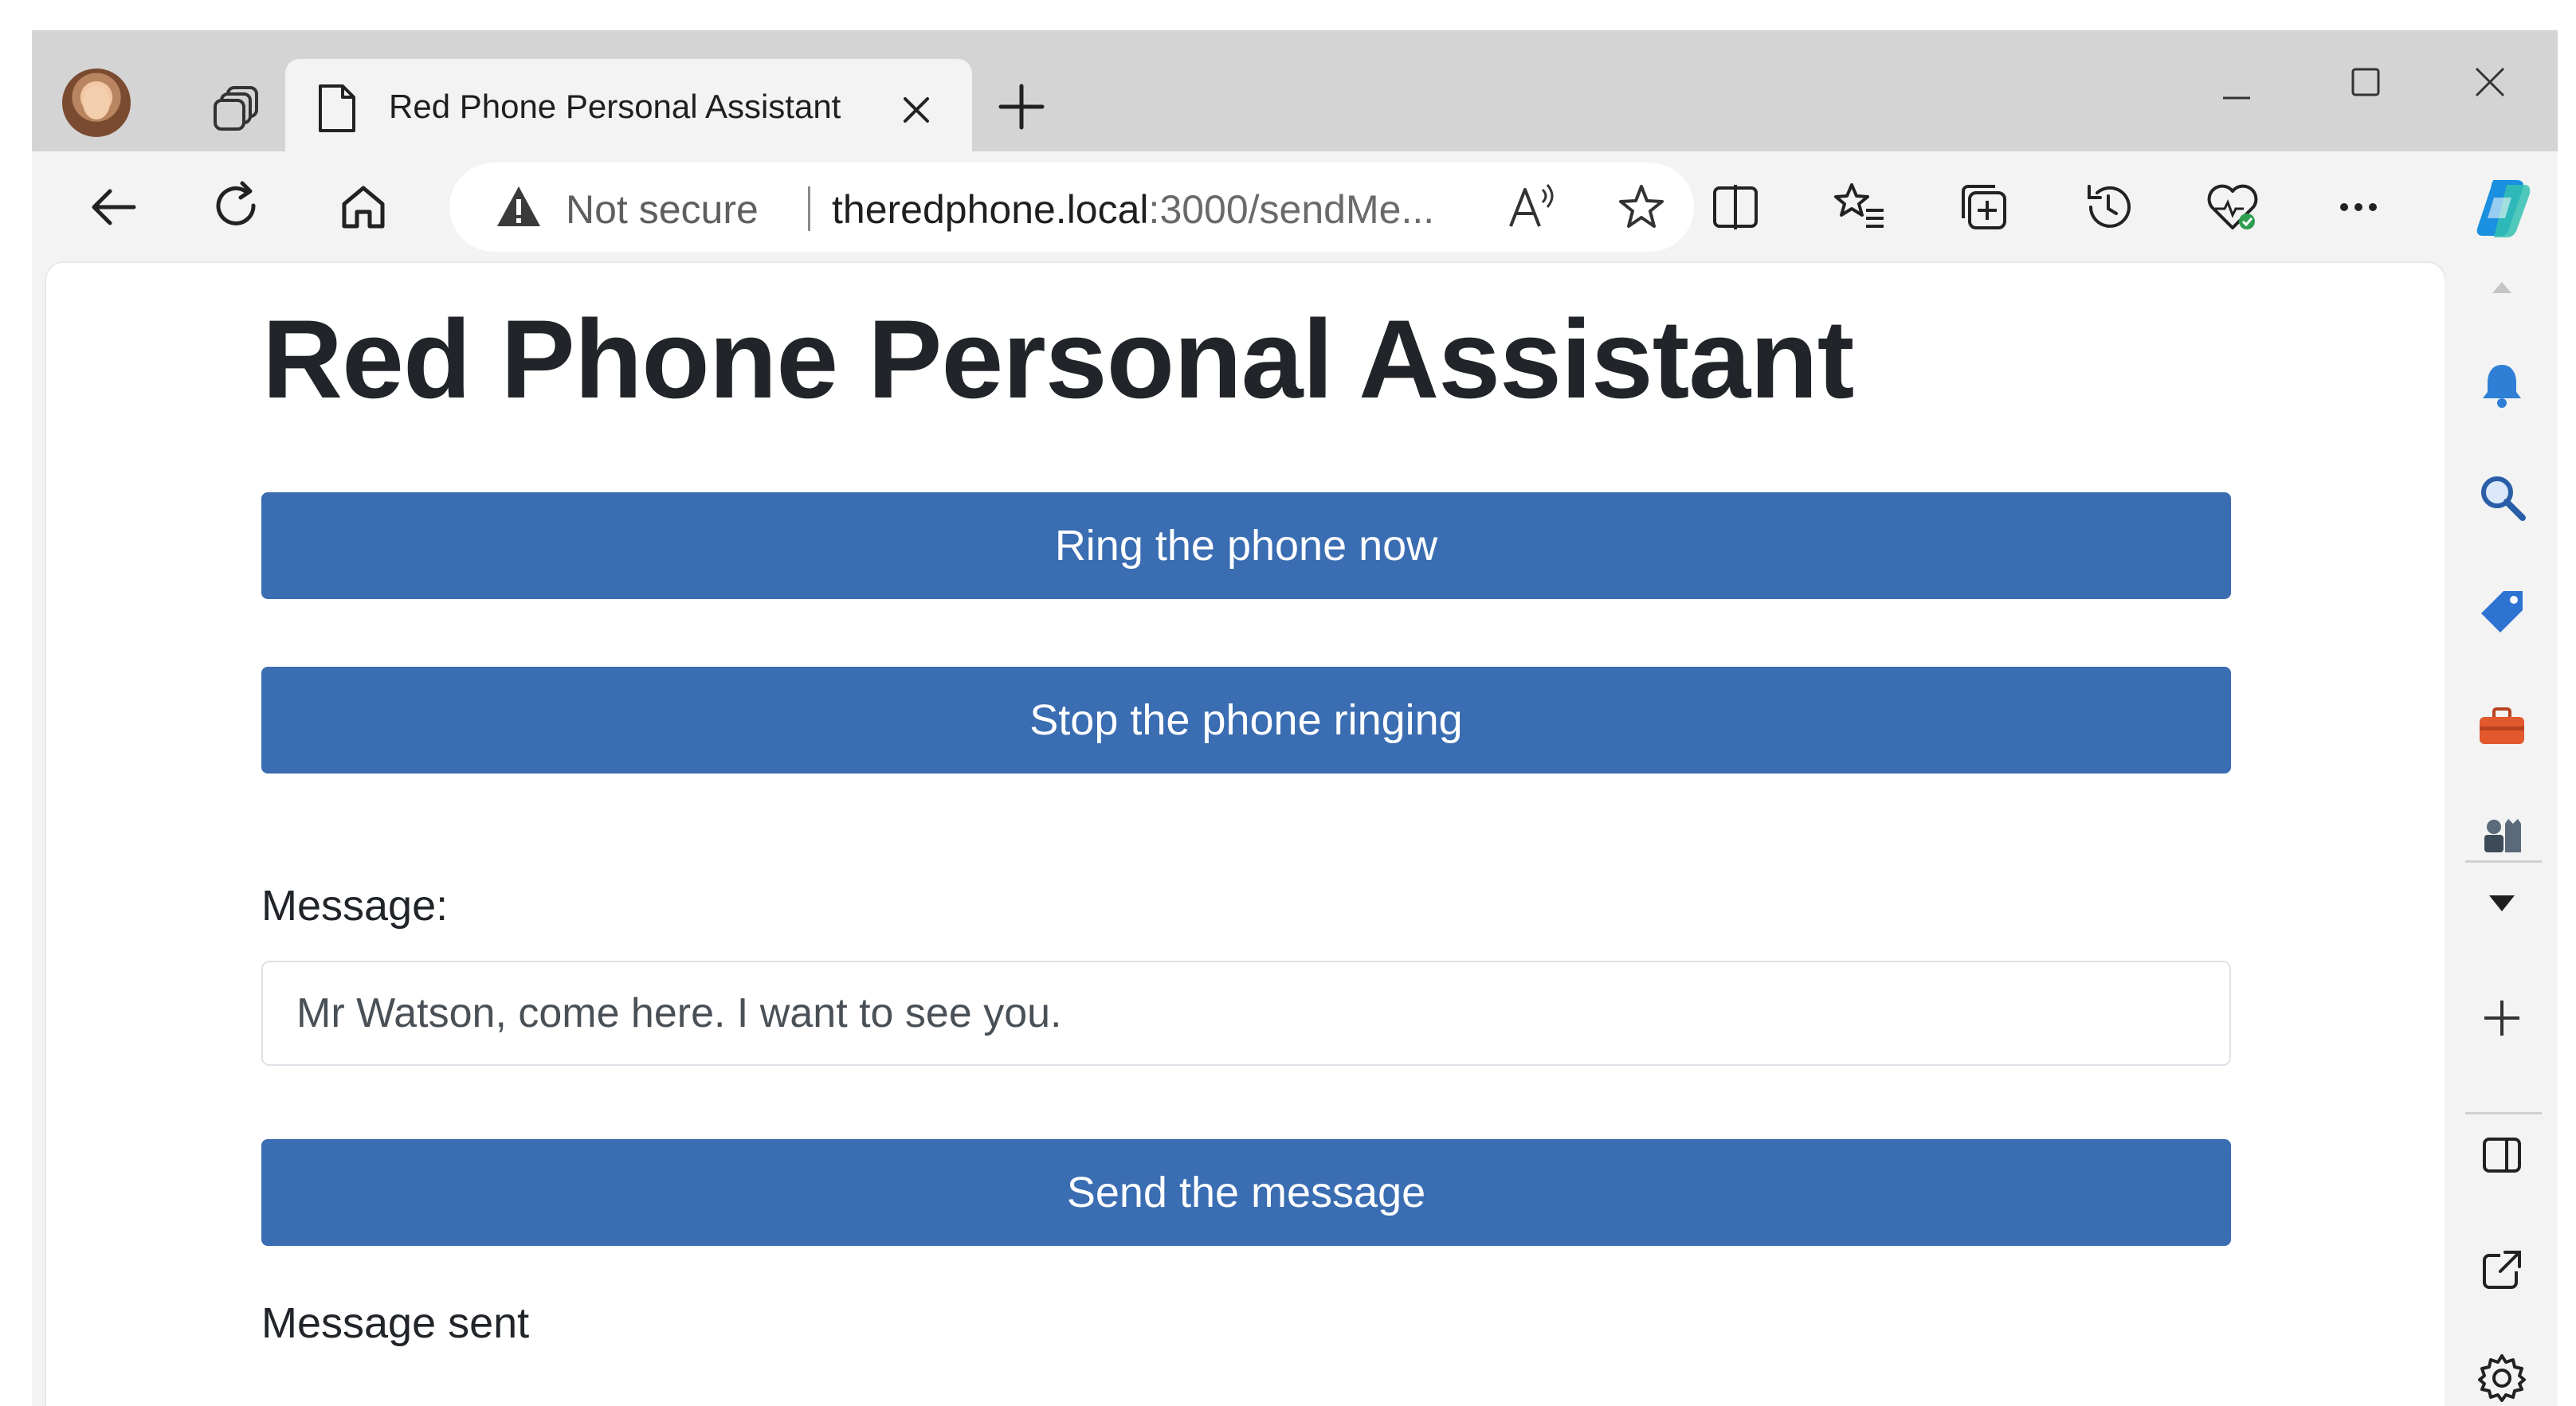 This screenshot has height=1406, width=2576. I want to click on settings-icon, so click(2501, 1379).